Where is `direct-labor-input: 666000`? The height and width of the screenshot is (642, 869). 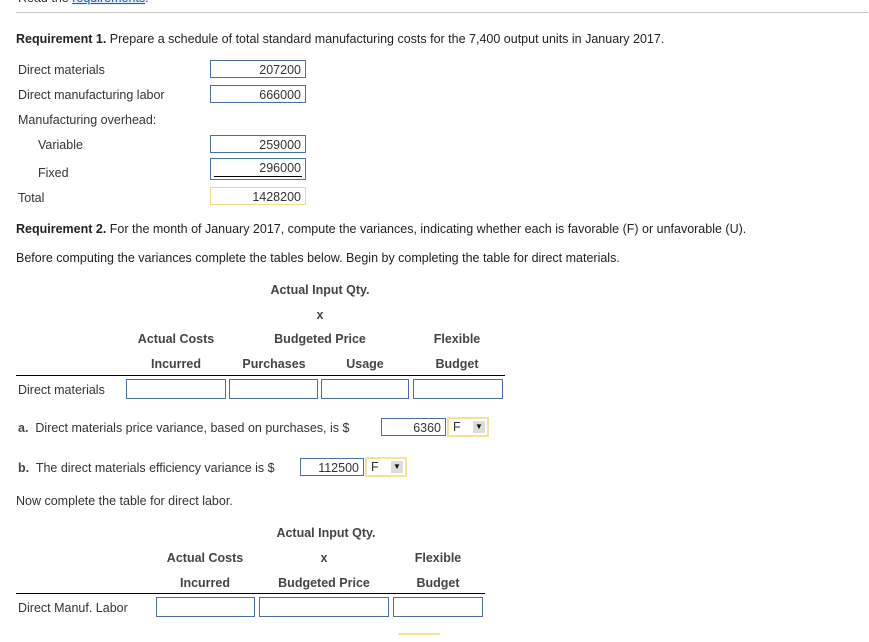 direct-labor-input: 666000 is located at coordinates (258, 94).